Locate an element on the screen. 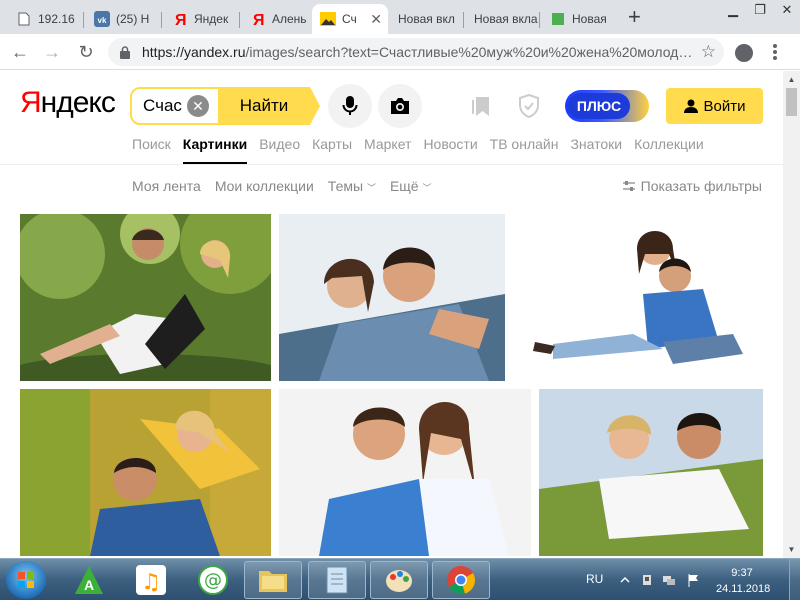 The image size is (800, 600). show-filters-button: Показать фильтры is located at coordinates (692, 186).